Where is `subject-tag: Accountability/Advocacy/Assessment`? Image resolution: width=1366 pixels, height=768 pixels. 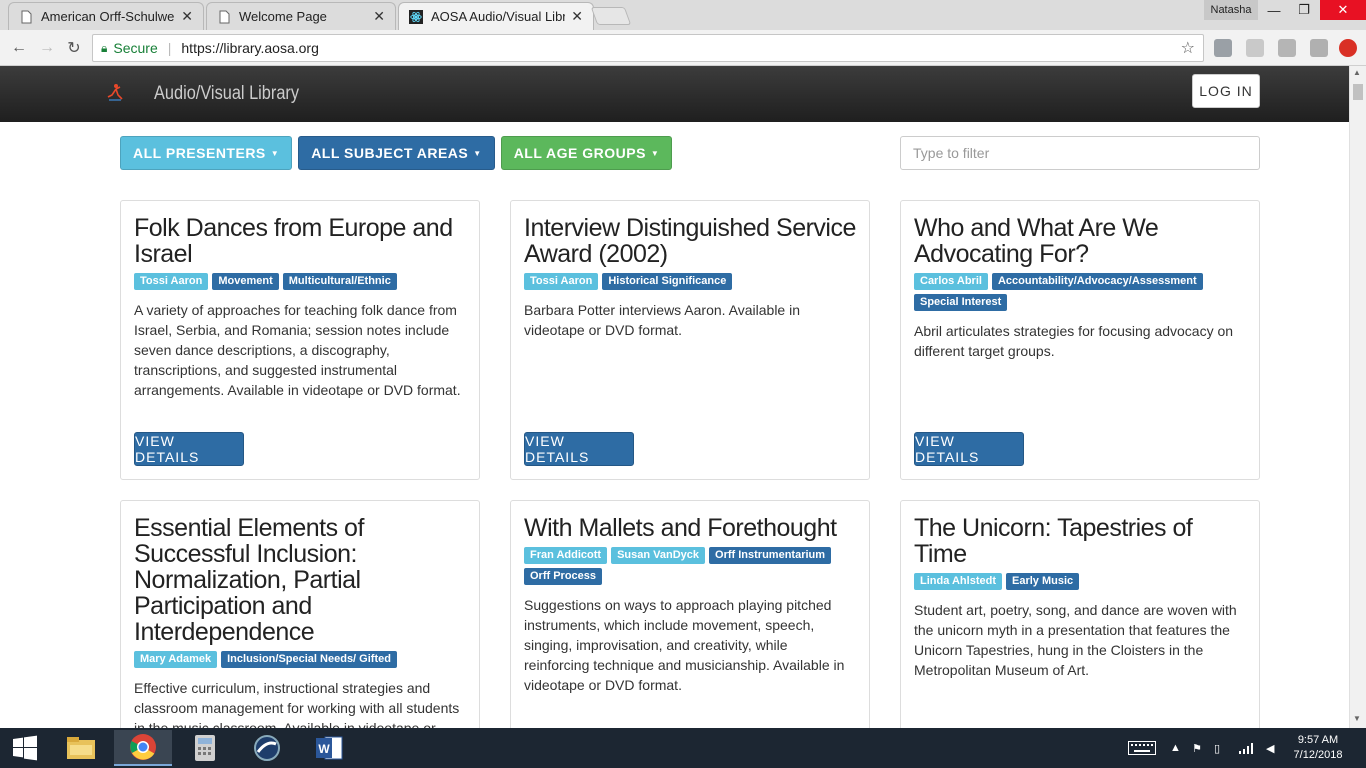
subject-tag: Accountability/Advocacy/Assessment is located at coordinates (1097, 281).